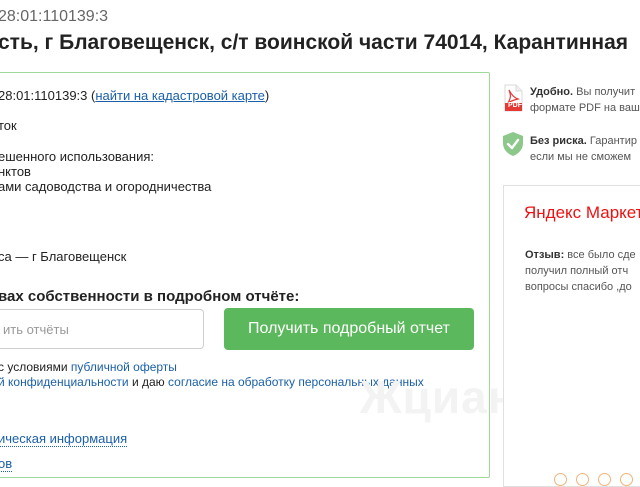  Describe the element at coordinates (513, 98) in the screenshot. I see `pdf-icon: PDF` at that location.